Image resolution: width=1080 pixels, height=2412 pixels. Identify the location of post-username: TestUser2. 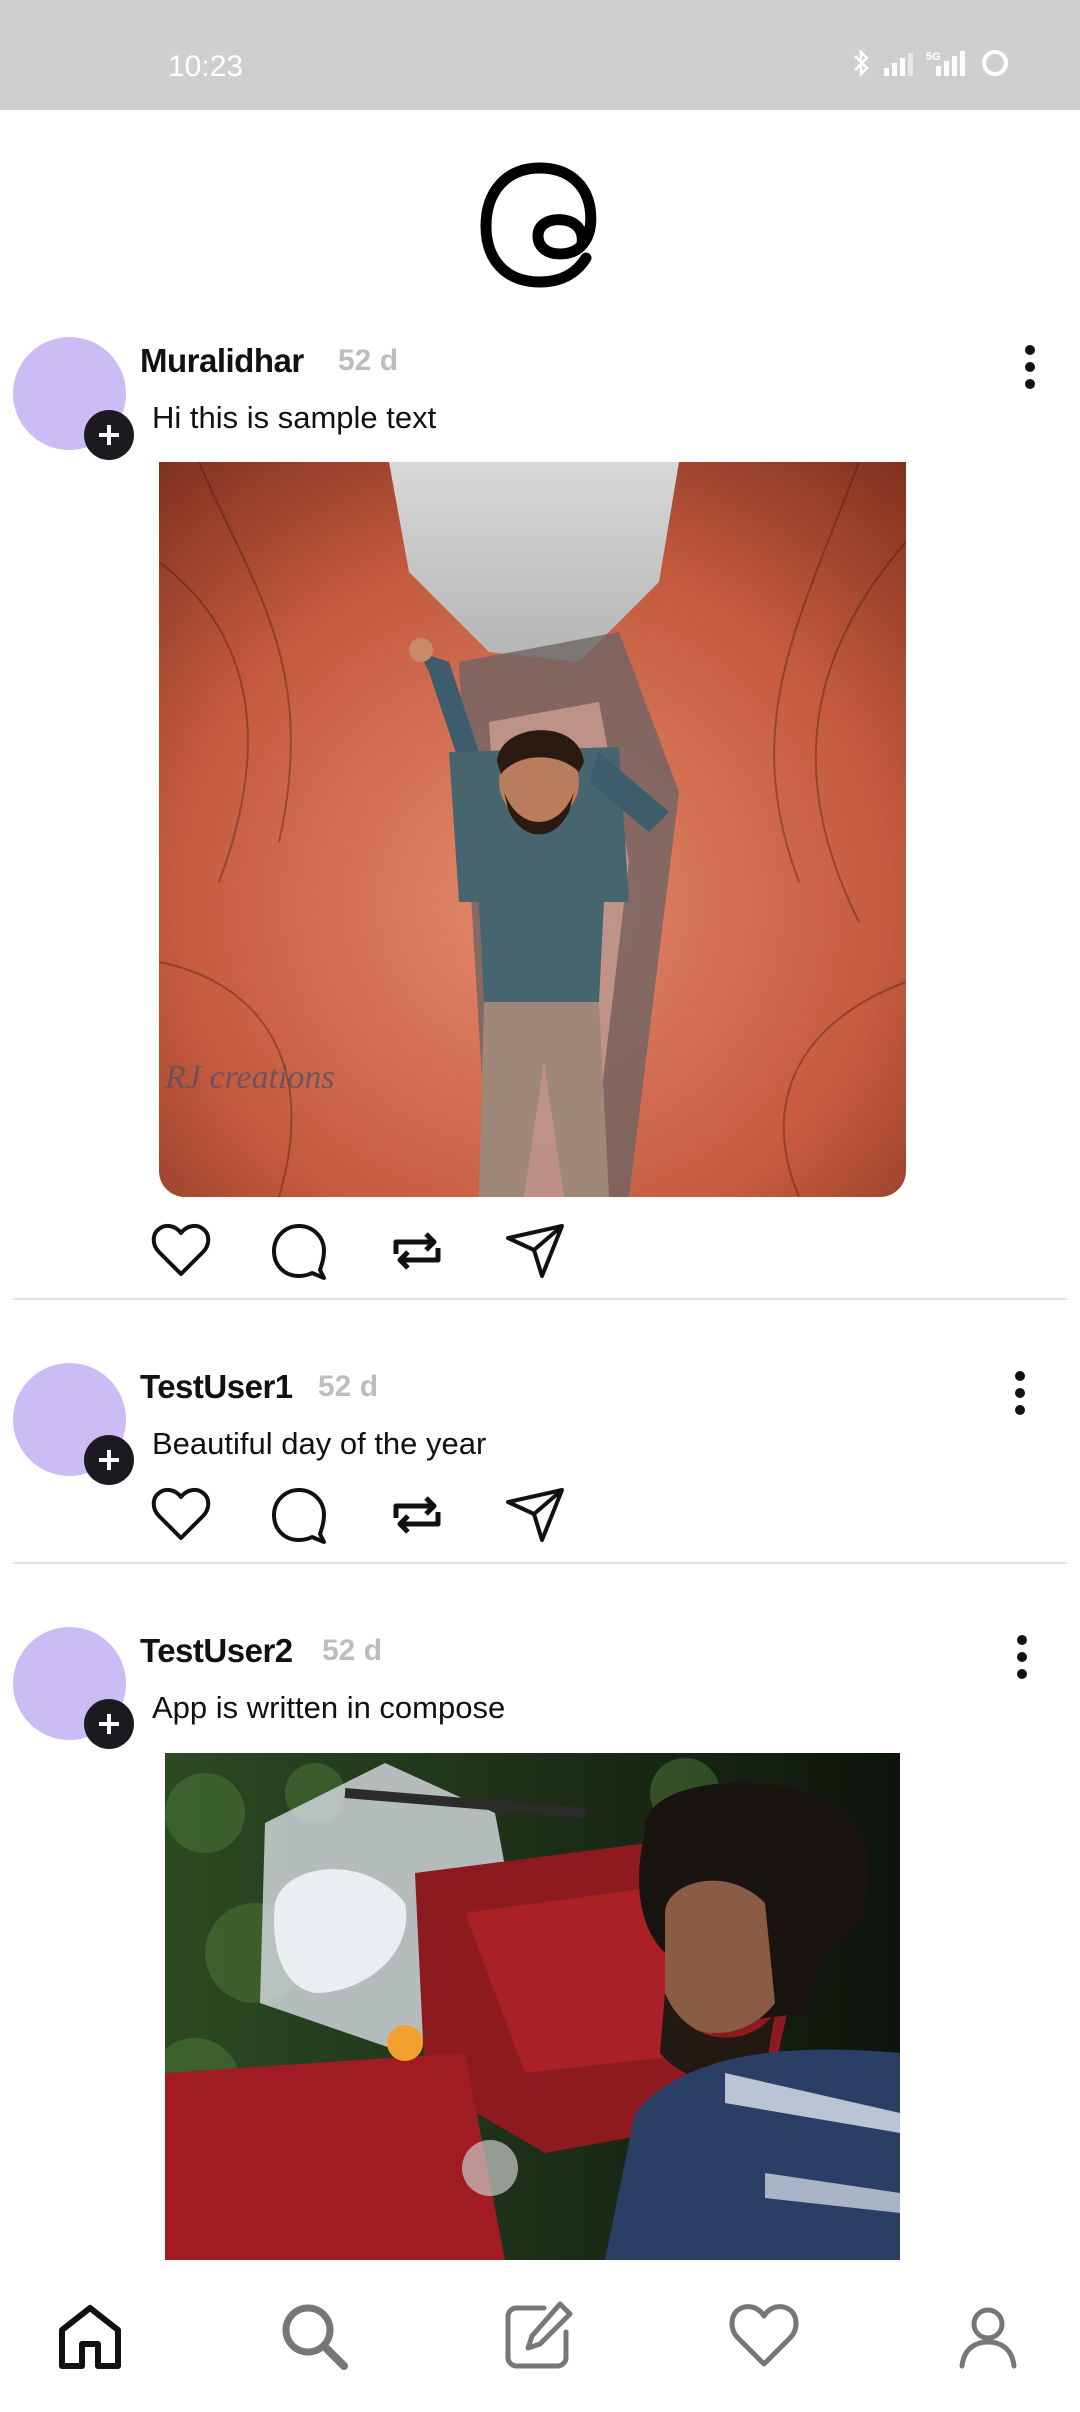
(216, 1651).